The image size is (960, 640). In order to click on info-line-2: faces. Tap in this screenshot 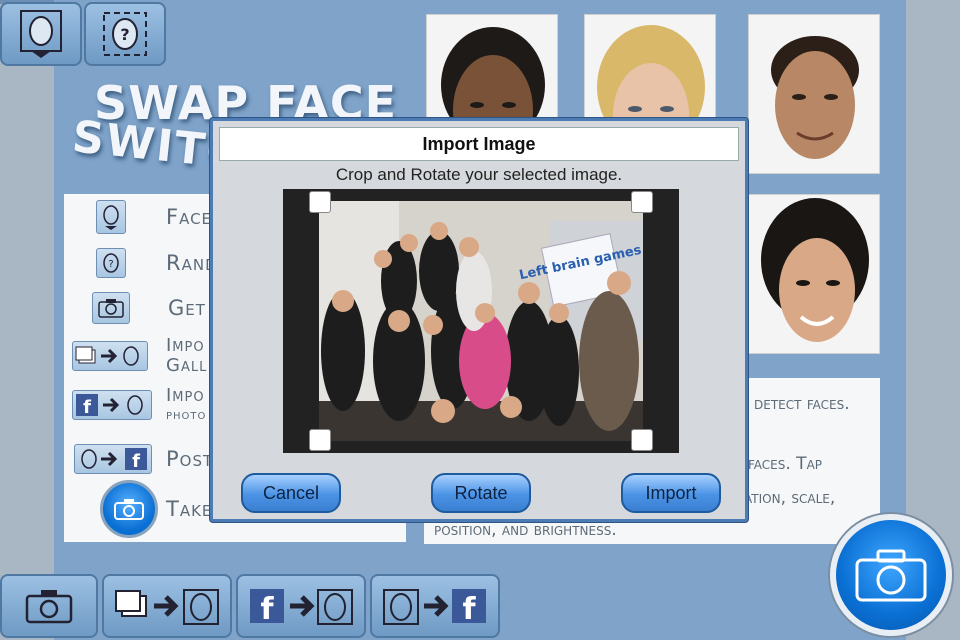, I will do `click(785, 464)`.